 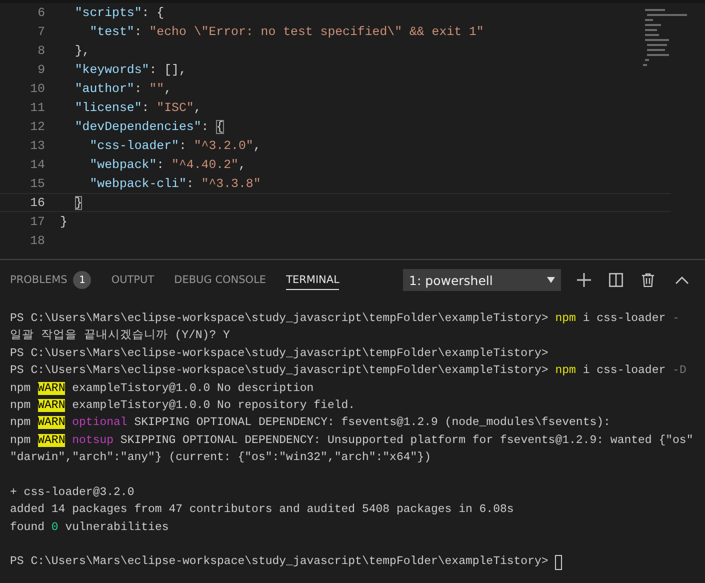 I want to click on terminal-line: PS C:\Users\Mars\eclipse-workspace\study_javascript\tempFolder\exampleTistory> npm i css-loader -, so click(x=345, y=319).